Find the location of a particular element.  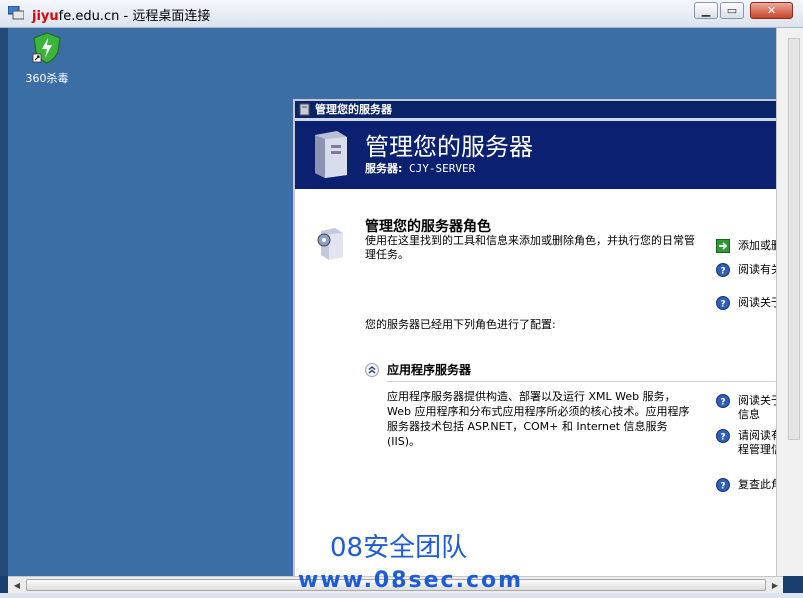

close-icon: ✕ is located at coordinates (771, 10).